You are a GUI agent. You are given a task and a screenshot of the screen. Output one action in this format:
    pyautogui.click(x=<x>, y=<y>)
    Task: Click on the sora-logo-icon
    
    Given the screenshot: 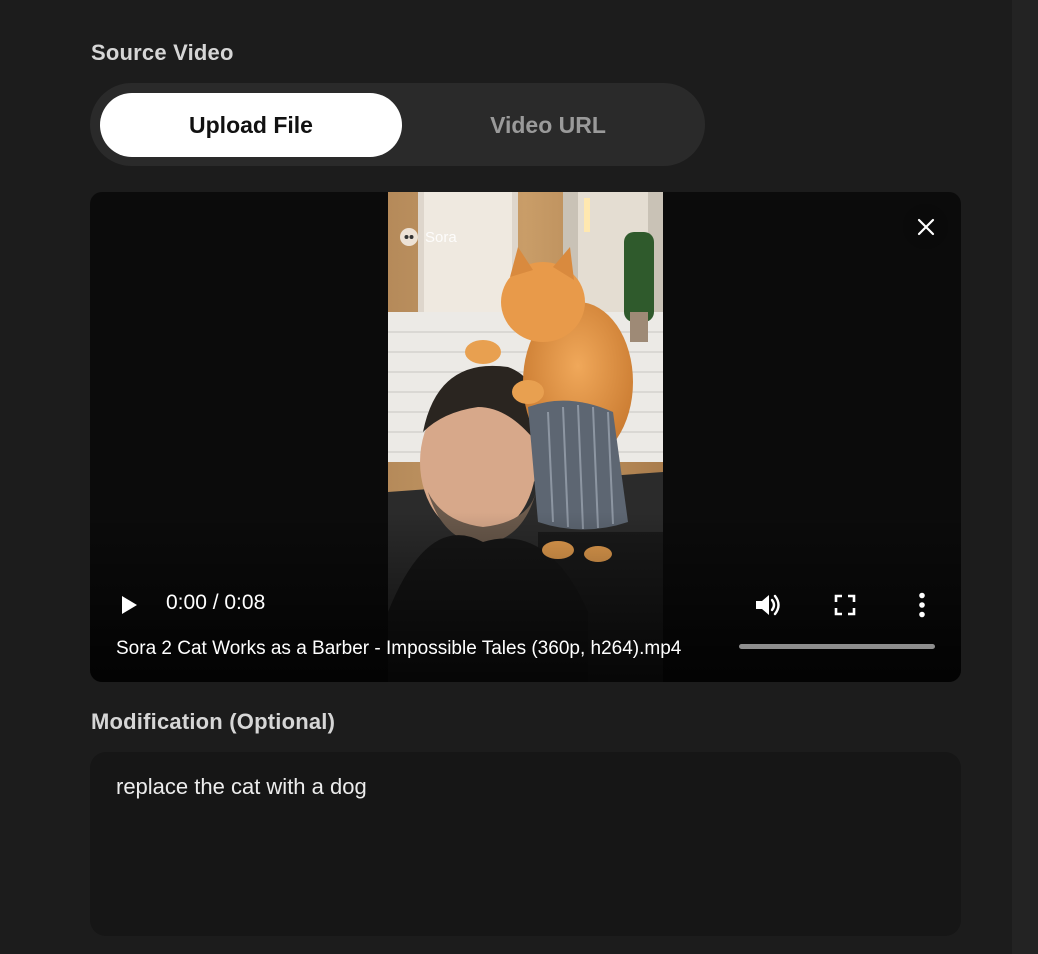 What is the action you would take?
    pyautogui.click(x=409, y=237)
    